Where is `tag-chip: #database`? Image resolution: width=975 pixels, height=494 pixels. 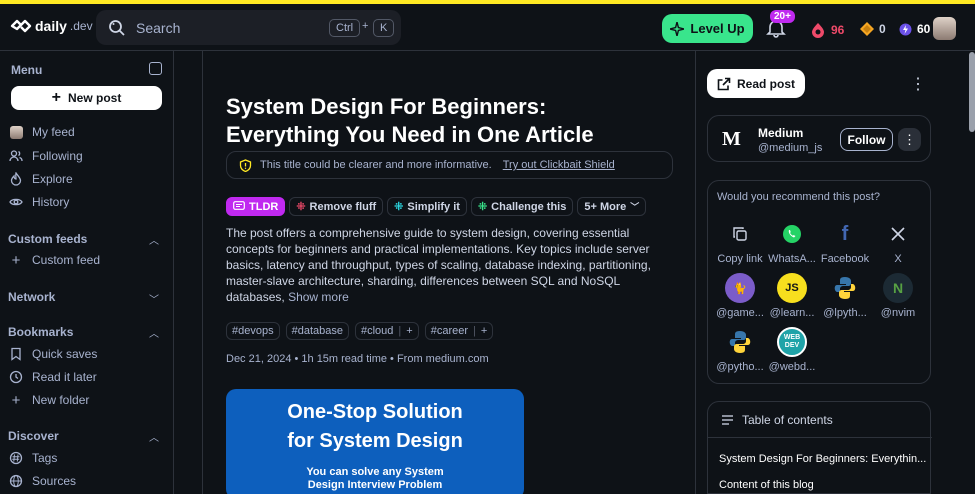 tag-chip: #database is located at coordinates (317, 331).